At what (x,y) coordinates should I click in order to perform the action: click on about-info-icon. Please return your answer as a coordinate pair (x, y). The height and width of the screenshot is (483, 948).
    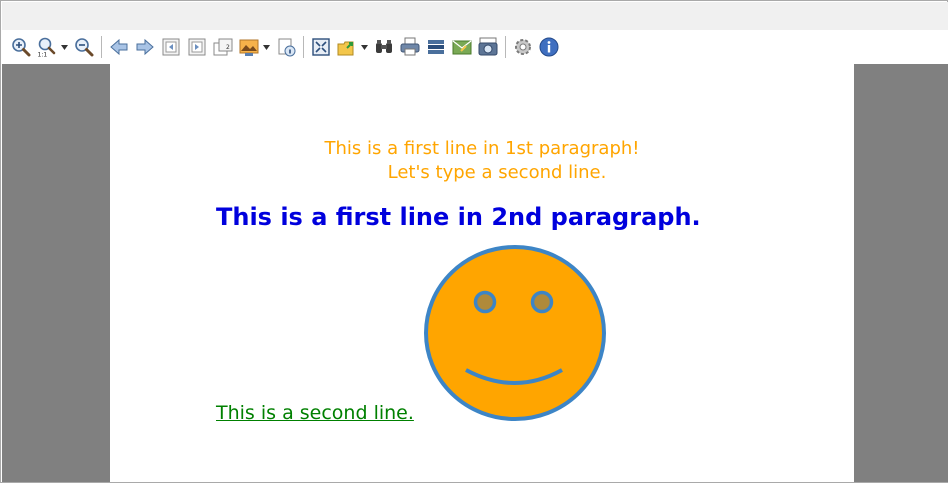
    Looking at the image, I should click on (549, 47).